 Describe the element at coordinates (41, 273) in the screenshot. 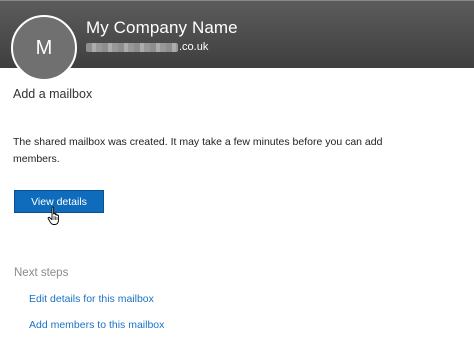

I see `next-steps-heading: Next steps` at that location.